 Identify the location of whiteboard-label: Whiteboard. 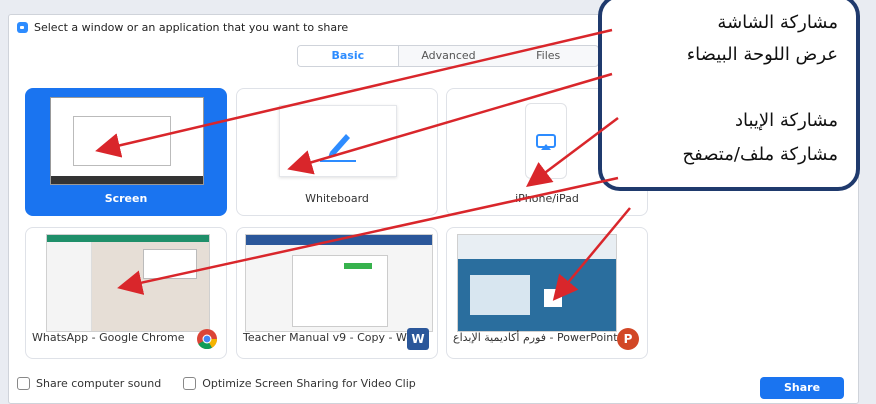
(337, 198).